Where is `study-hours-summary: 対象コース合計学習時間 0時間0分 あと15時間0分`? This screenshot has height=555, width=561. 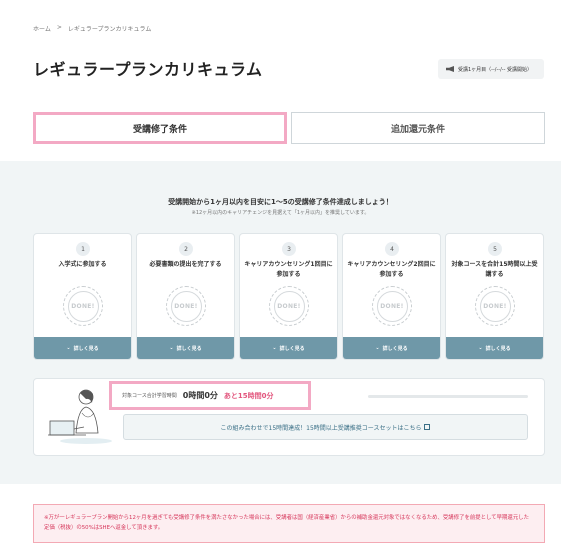 study-hours-summary: 対象コース合計学習時間 0時間0分 あと15時間0分 is located at coordinates (210, 395).